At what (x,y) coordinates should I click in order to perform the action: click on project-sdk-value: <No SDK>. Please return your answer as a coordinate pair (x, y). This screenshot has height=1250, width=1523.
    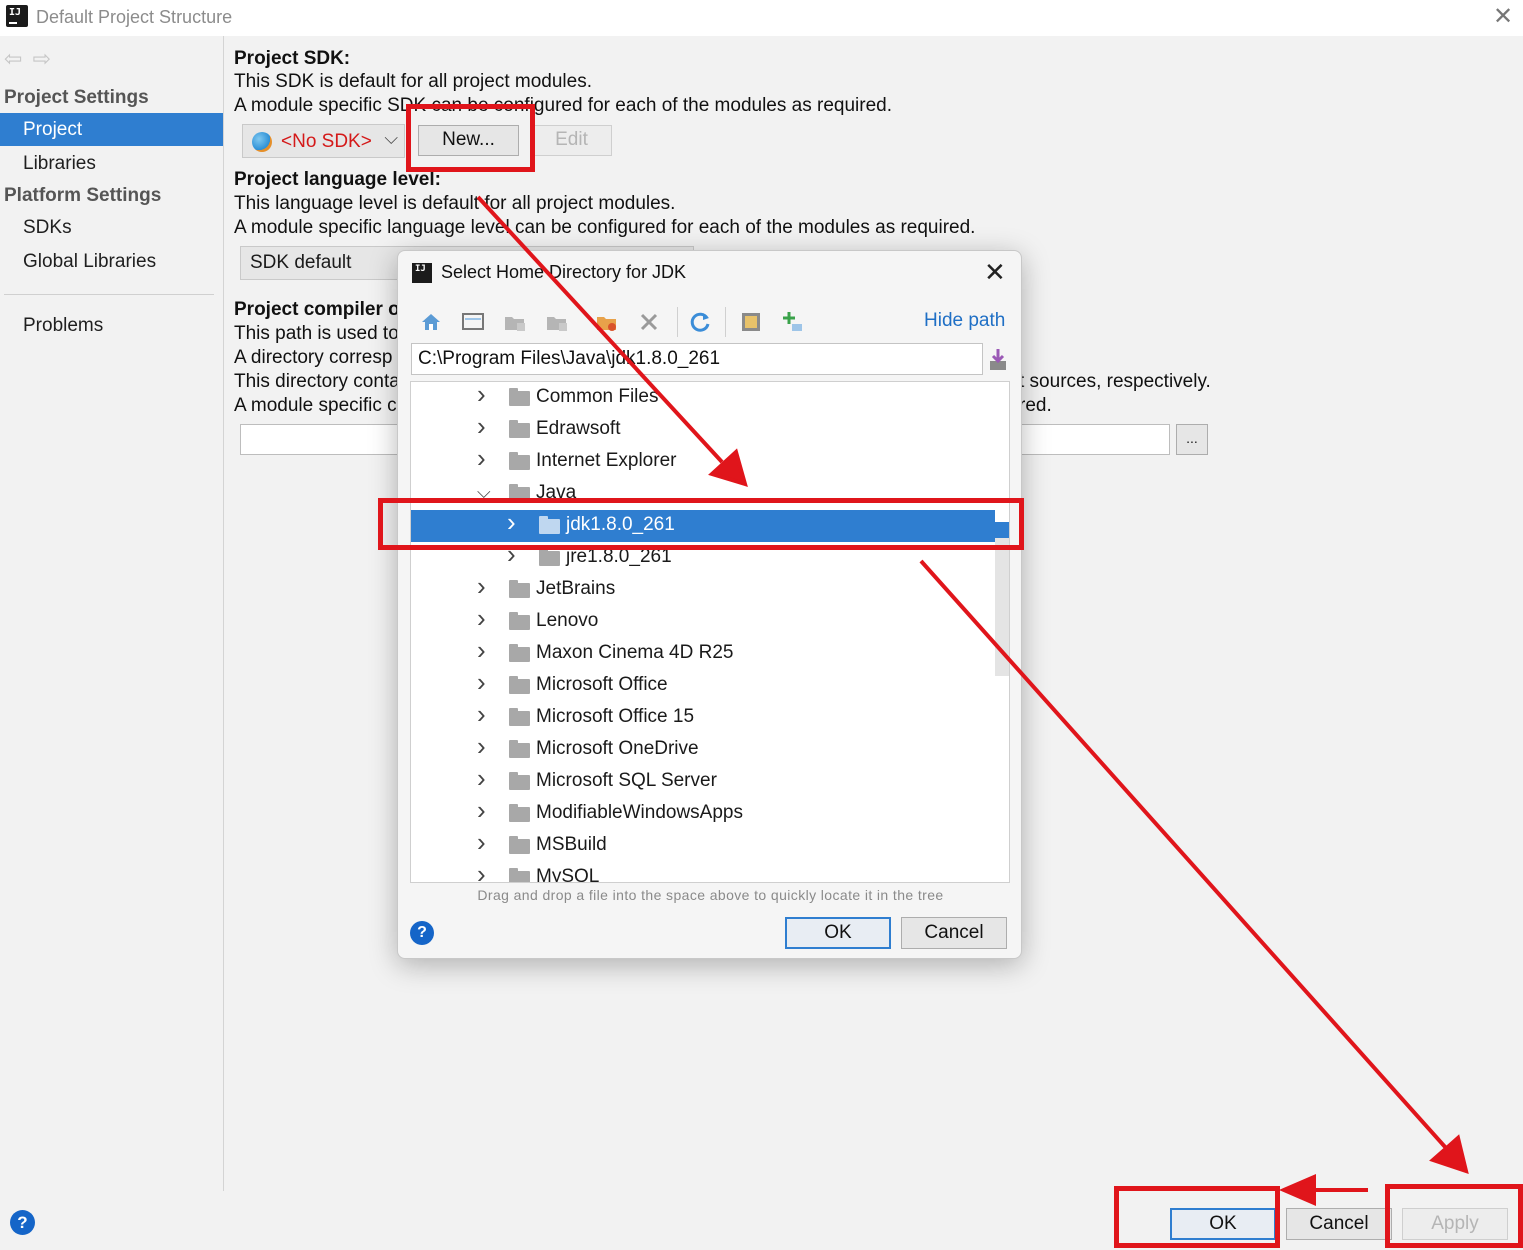
    Looking at the image, I should click on (326, 141).